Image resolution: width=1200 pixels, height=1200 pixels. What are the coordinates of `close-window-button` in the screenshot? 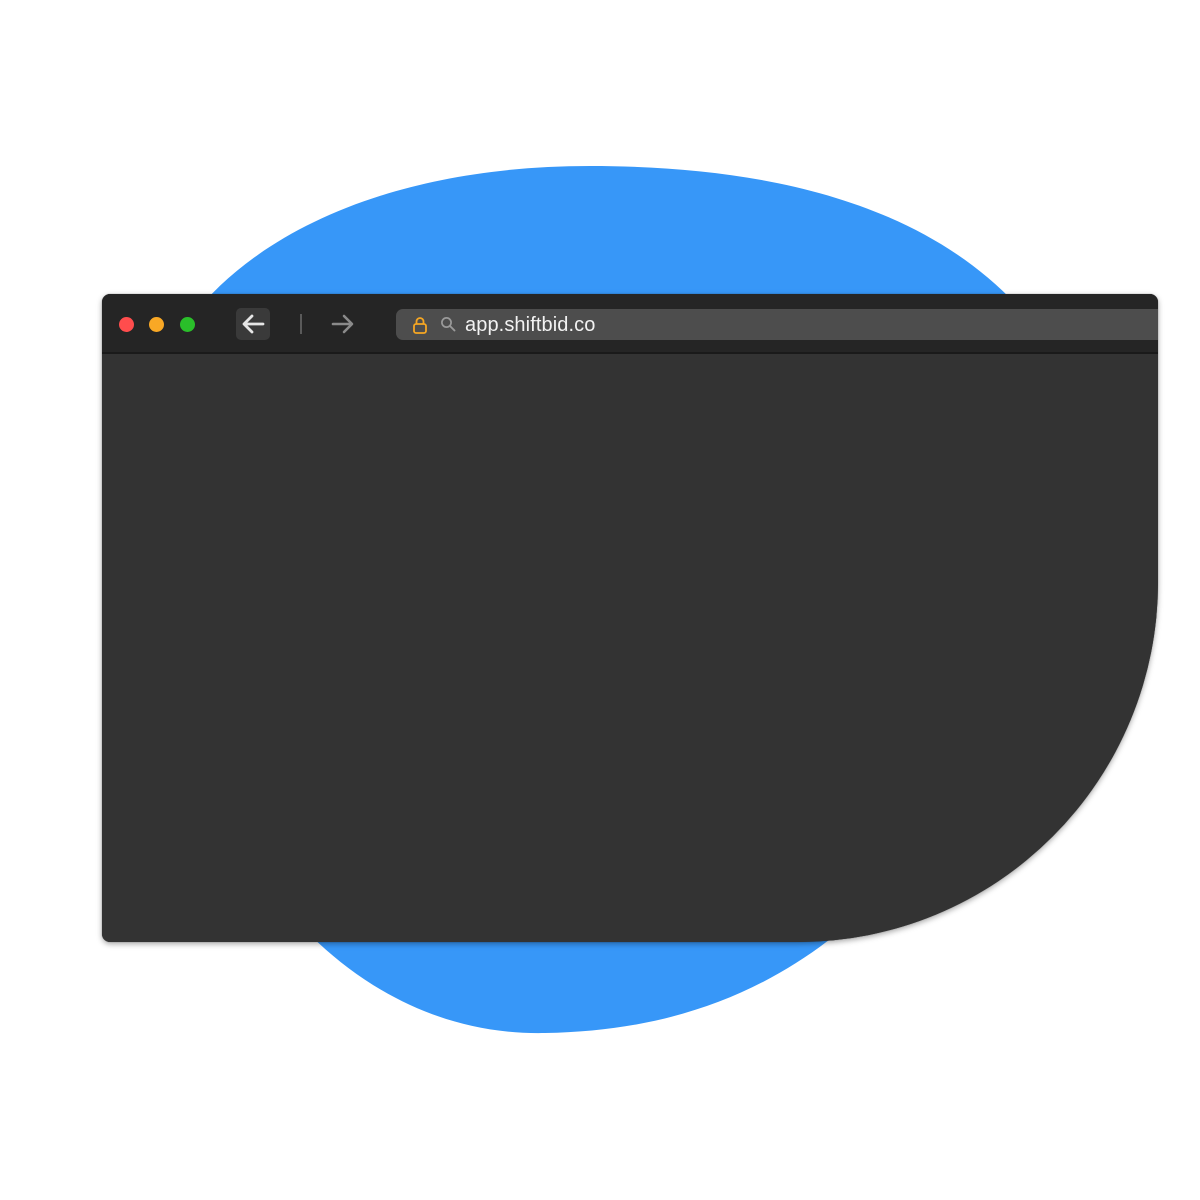 It's located at (126, 324).